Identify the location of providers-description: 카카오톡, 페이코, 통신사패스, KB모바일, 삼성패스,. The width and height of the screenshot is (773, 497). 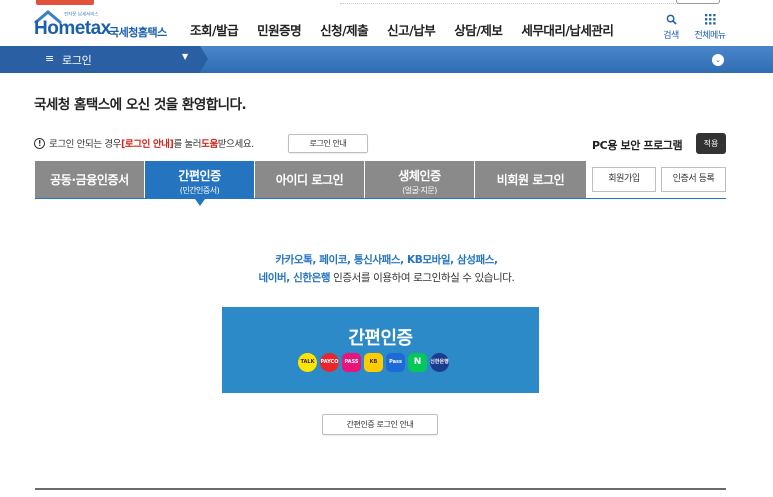
(386, 260).